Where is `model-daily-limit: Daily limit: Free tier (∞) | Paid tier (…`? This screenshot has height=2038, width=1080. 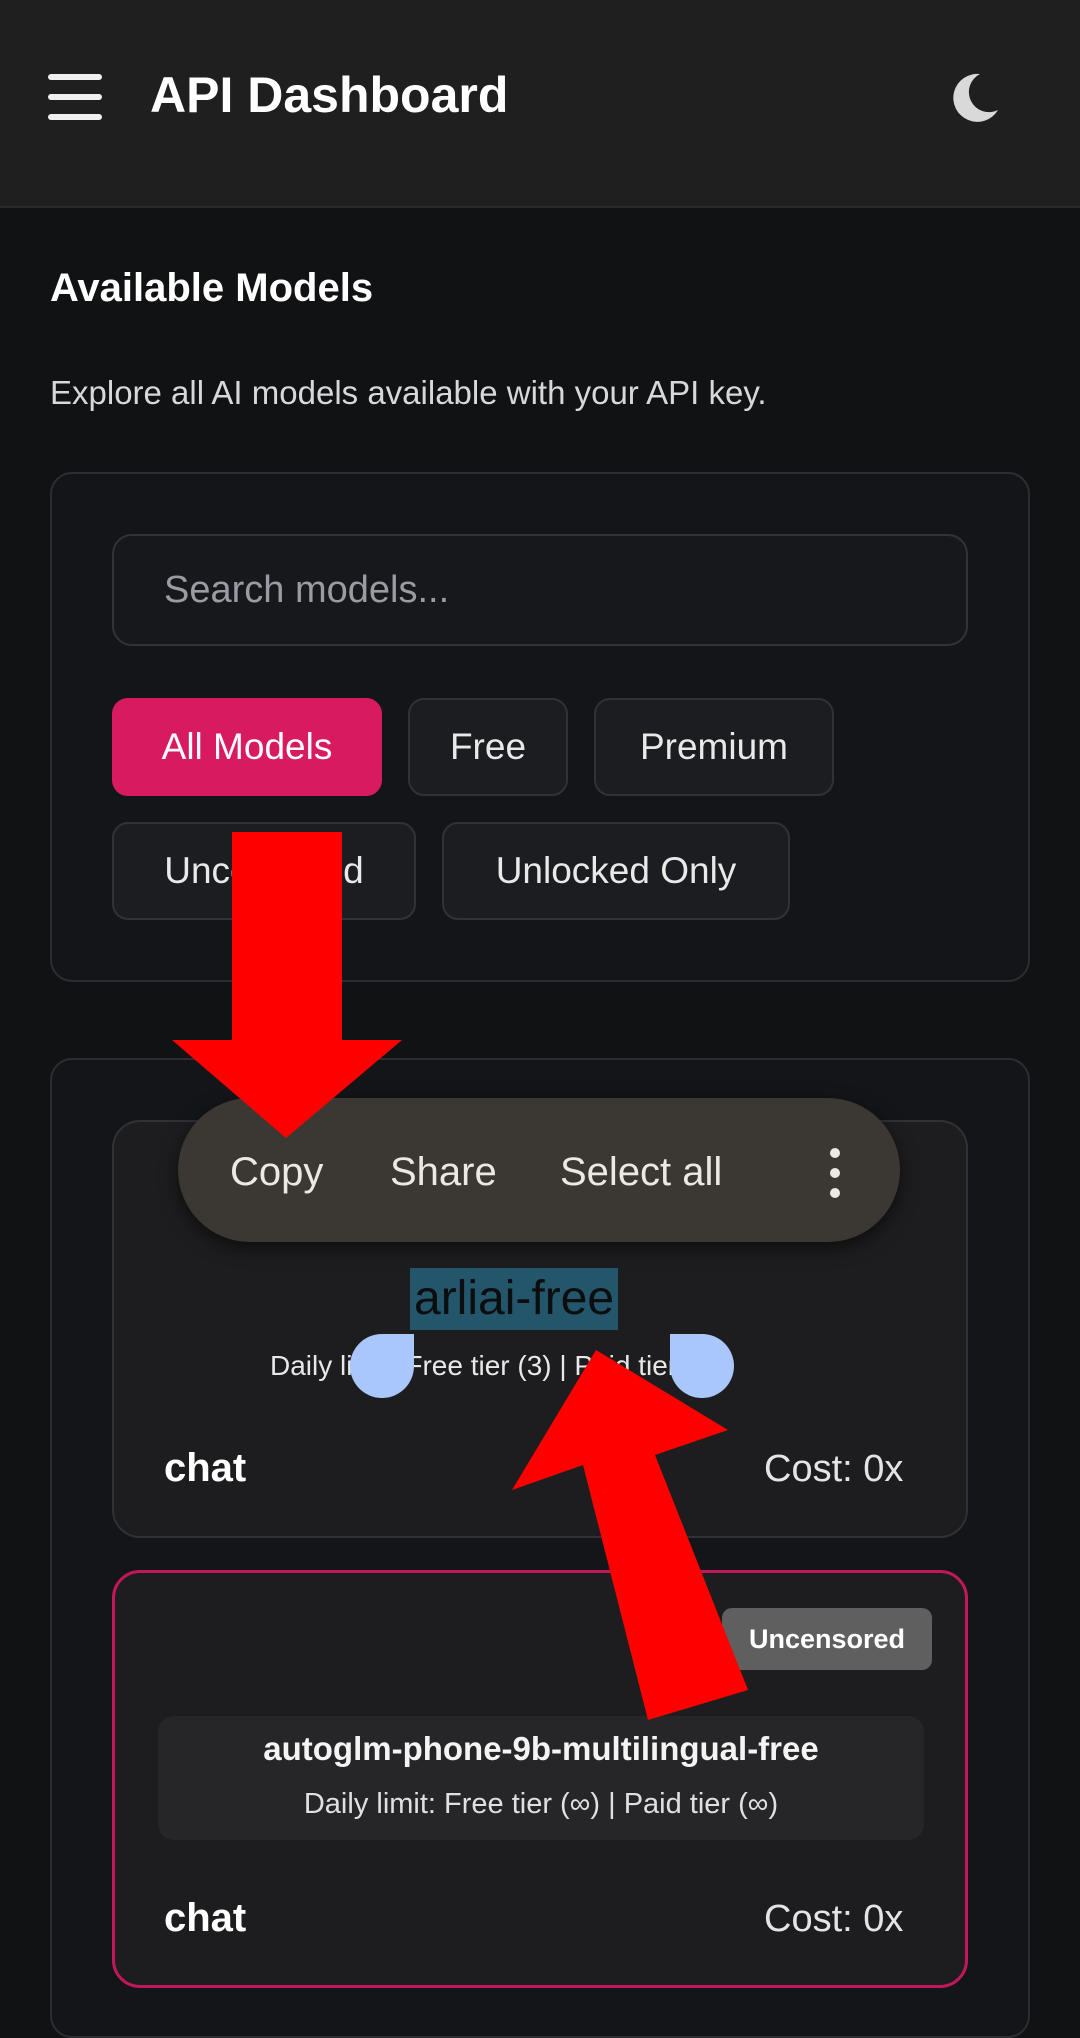 model-daily-limit: Daily limit: Free tier (∞) | Paid tier (… is located at coordinates (541, 1804).